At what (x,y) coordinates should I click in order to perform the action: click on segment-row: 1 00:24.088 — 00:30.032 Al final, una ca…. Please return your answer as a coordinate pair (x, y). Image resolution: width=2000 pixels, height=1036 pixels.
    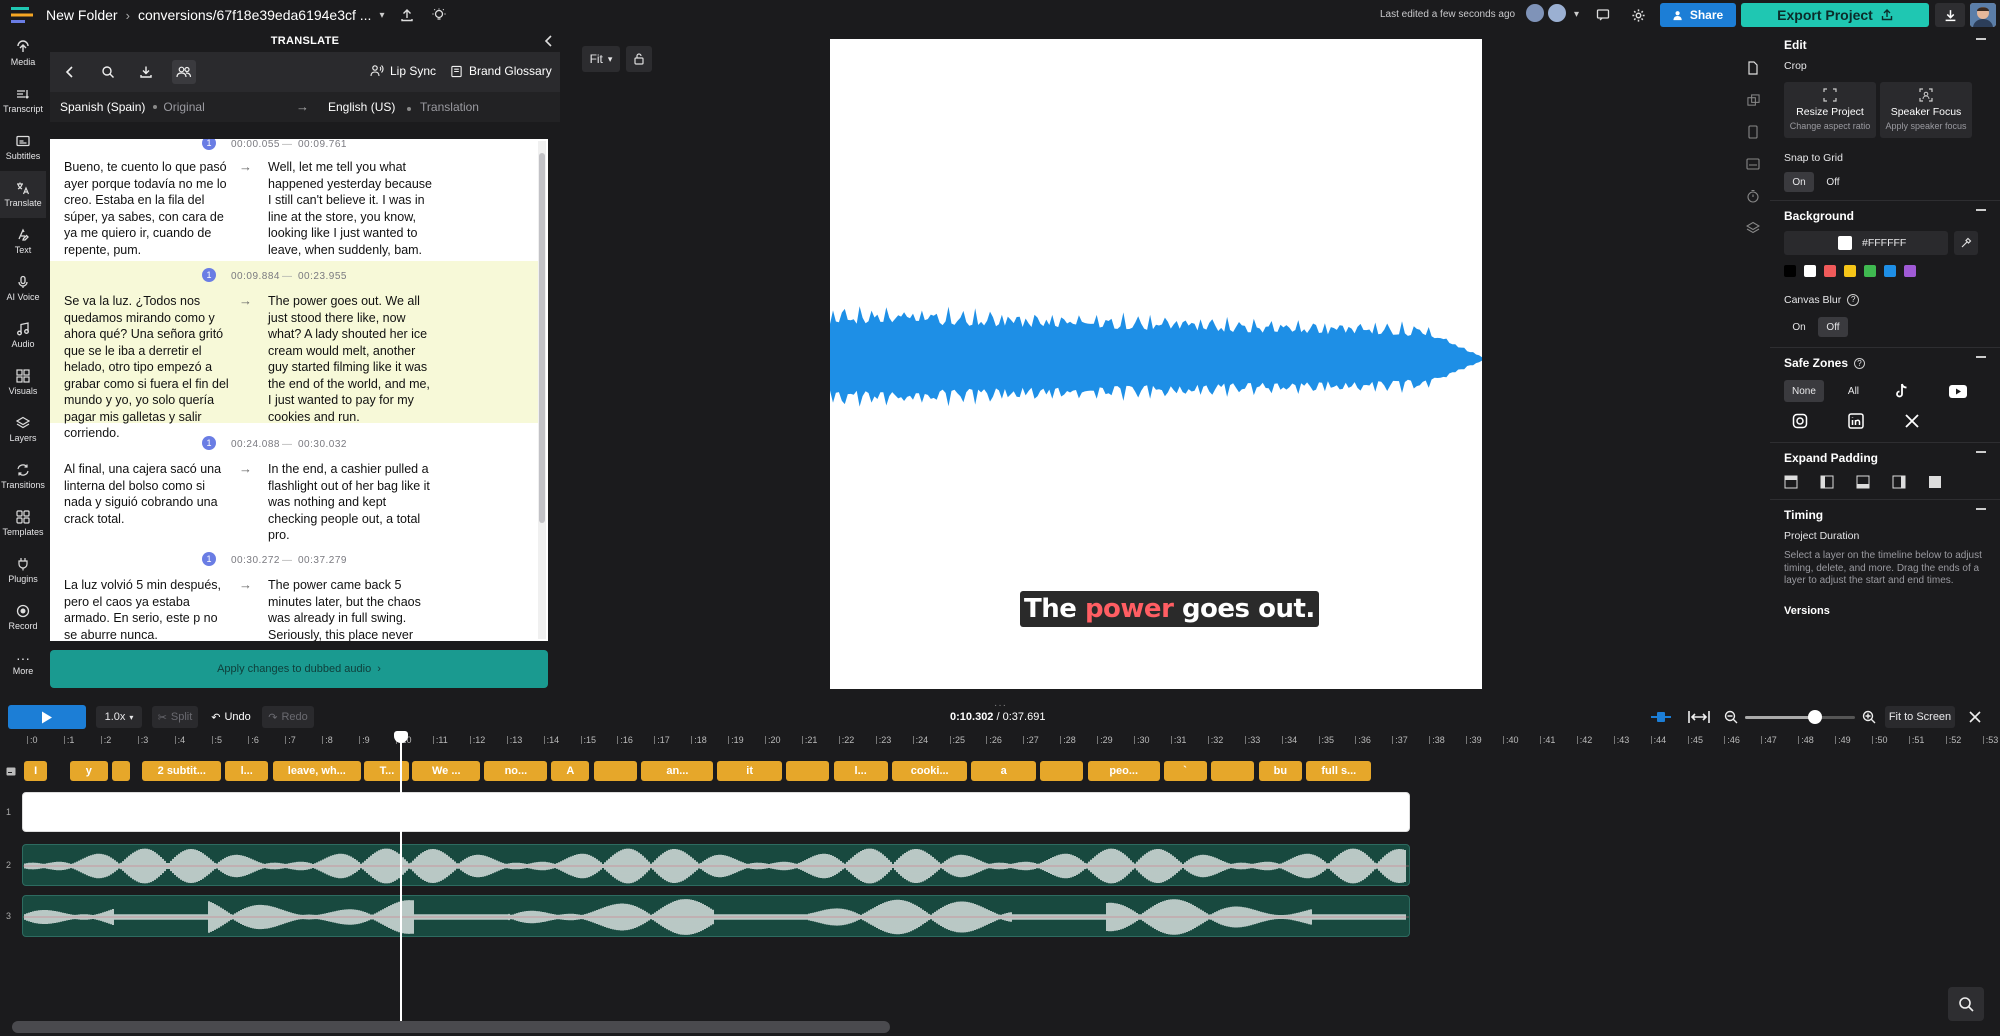
    Looking at the image, I should click on (294, 485).